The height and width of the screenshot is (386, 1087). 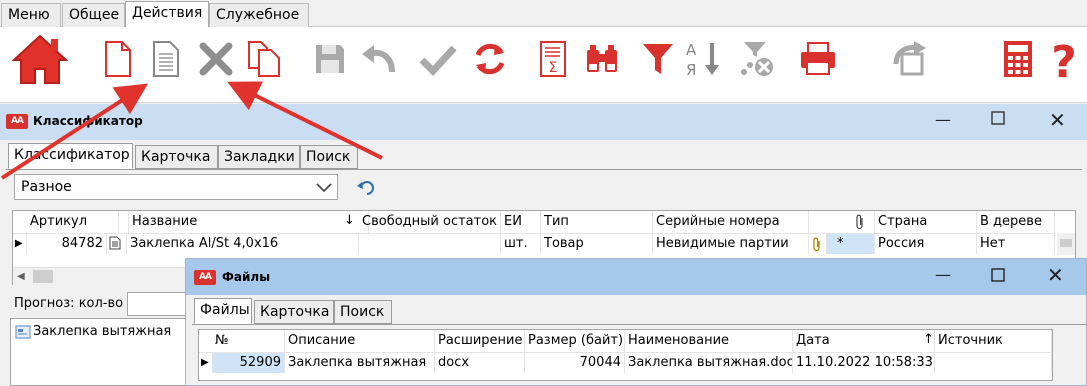 I want to click on cell-date: 11.10.2022 10:58:33, so click(x=864, y=362).